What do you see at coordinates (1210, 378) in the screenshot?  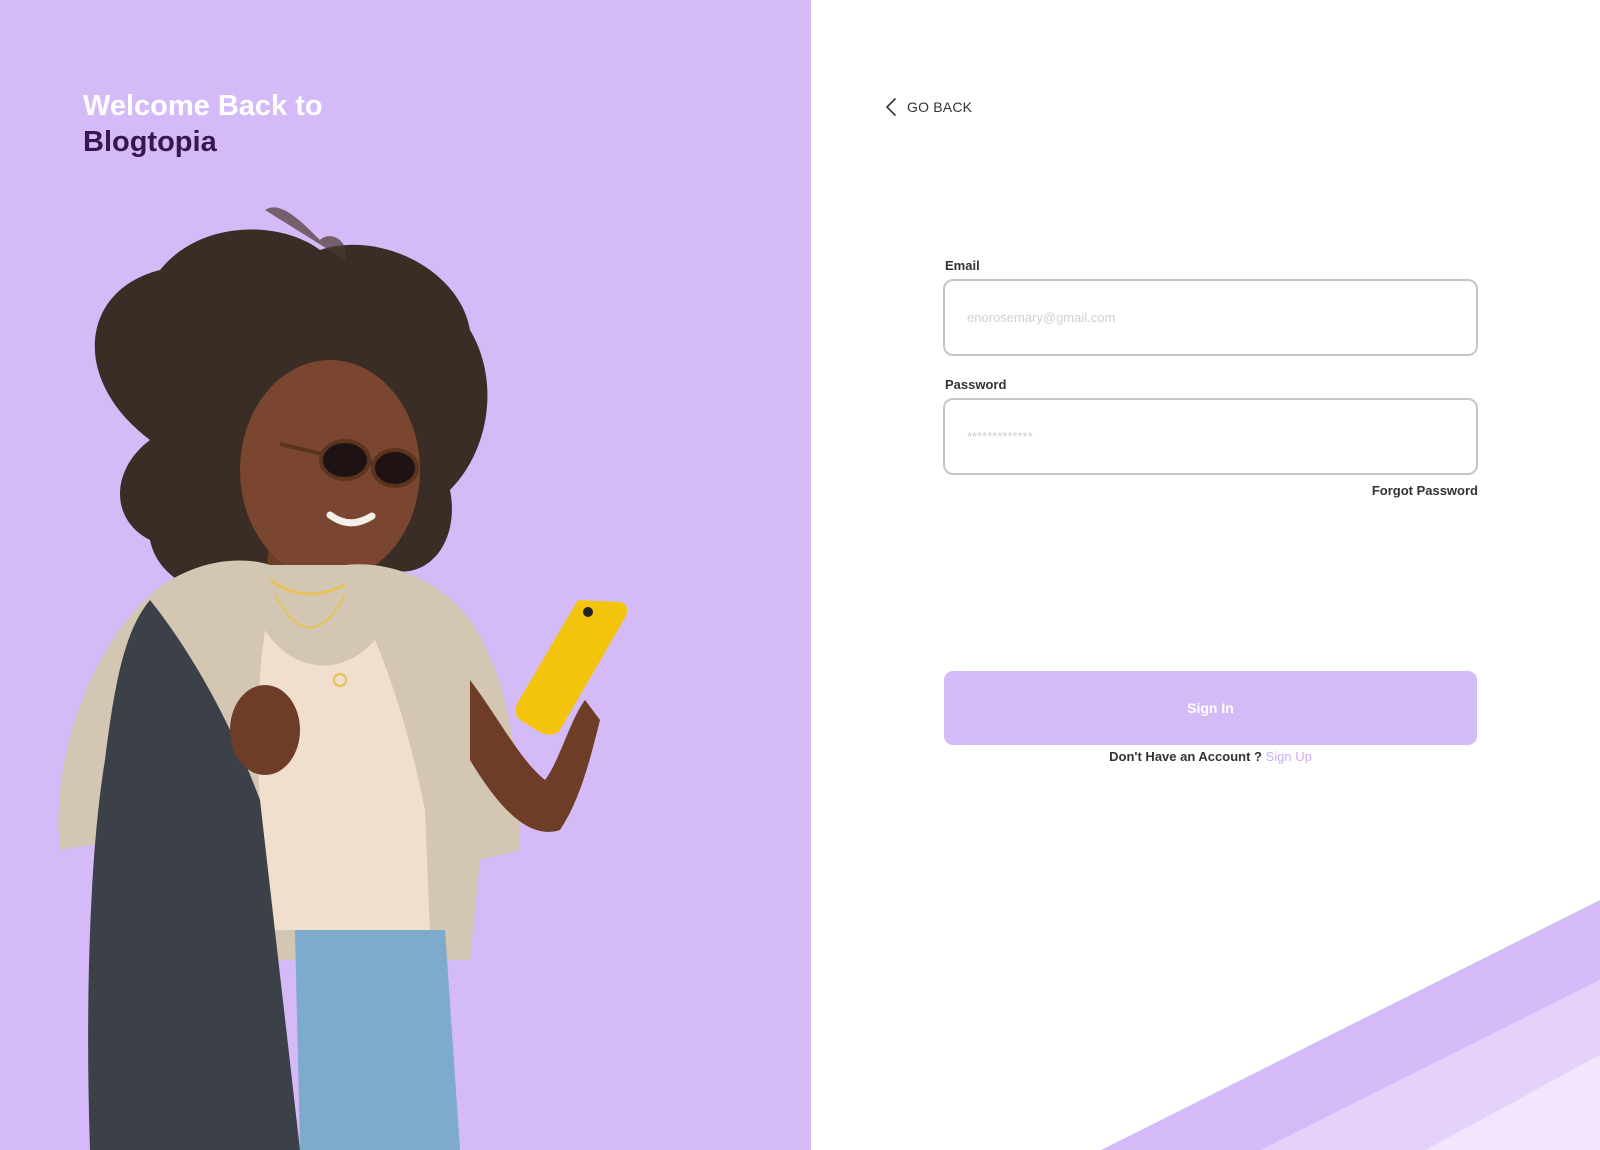 I see `signin-form: Email Password Forgot Password` at bounding box center [1210, 378].